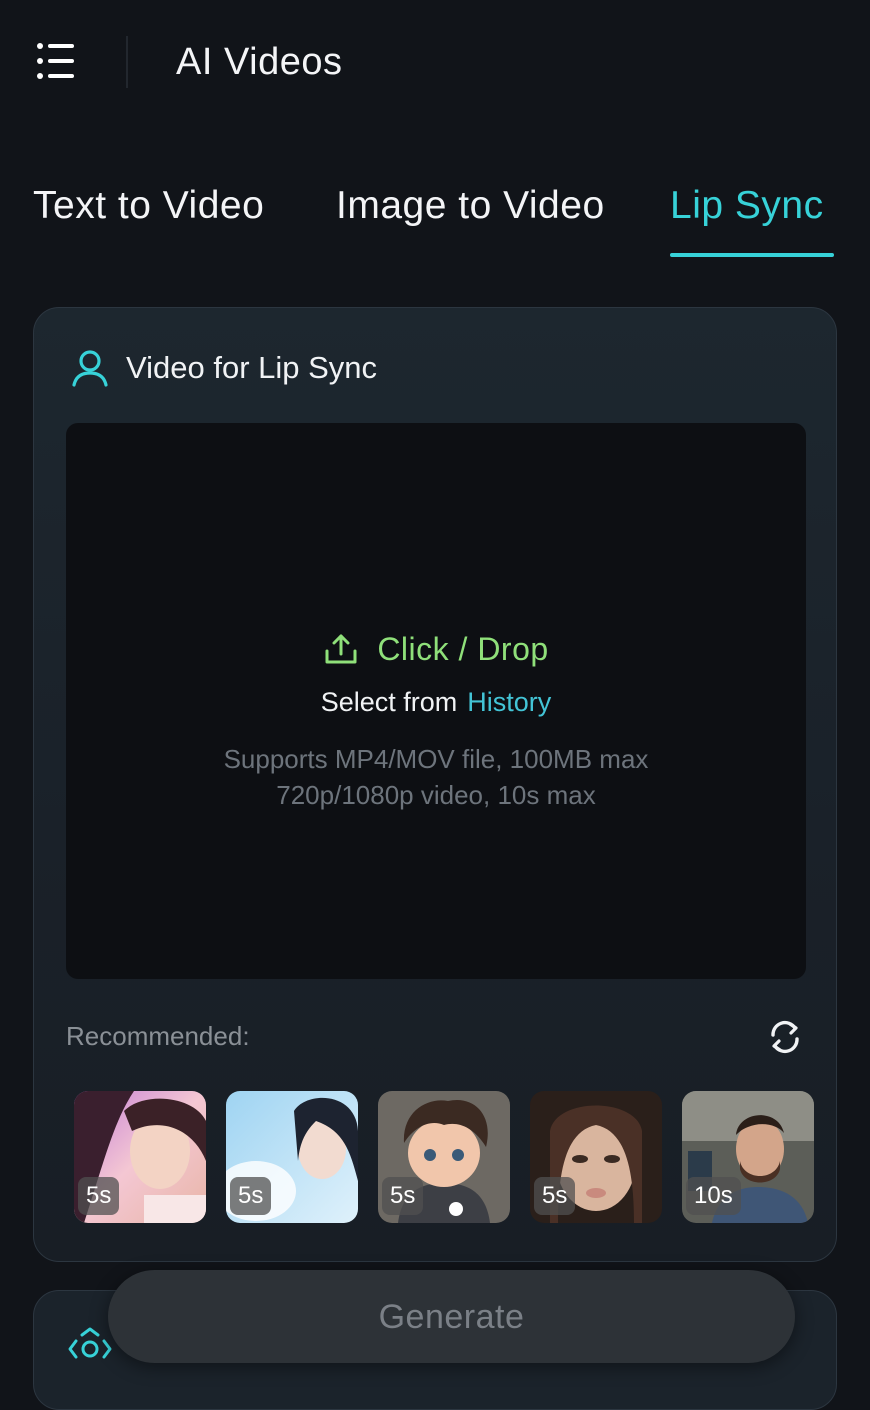 The image size is (870, 1410). I want to click on mode-tabs: Text to Video Image to Video Lip Sync, so click(435, 220).